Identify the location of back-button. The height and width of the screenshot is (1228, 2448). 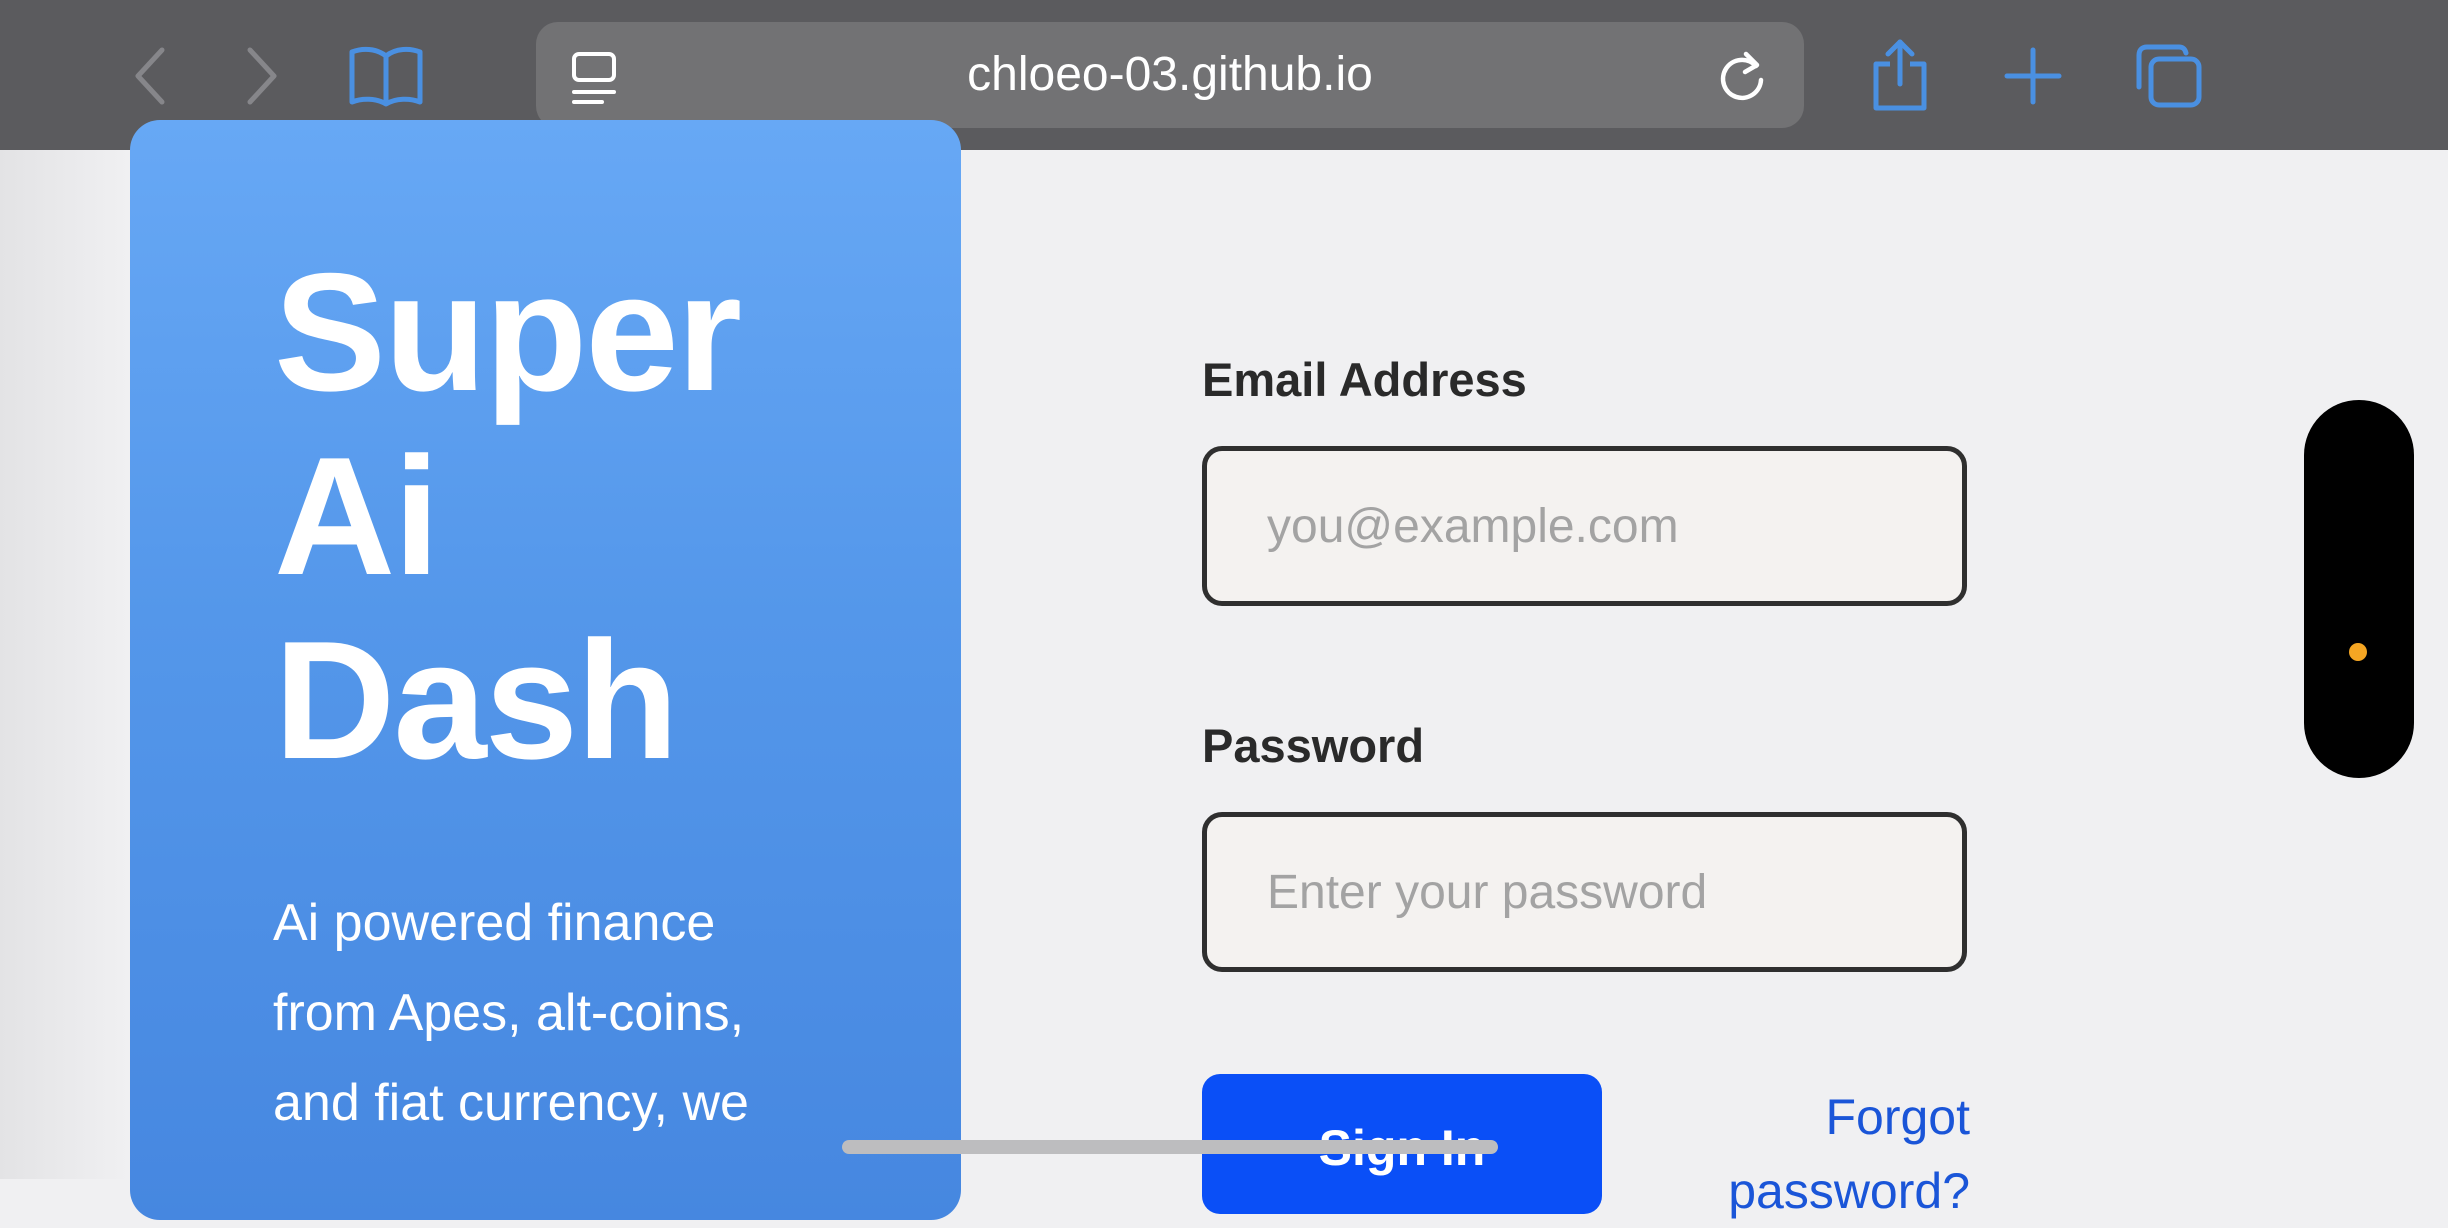
(150, 76).